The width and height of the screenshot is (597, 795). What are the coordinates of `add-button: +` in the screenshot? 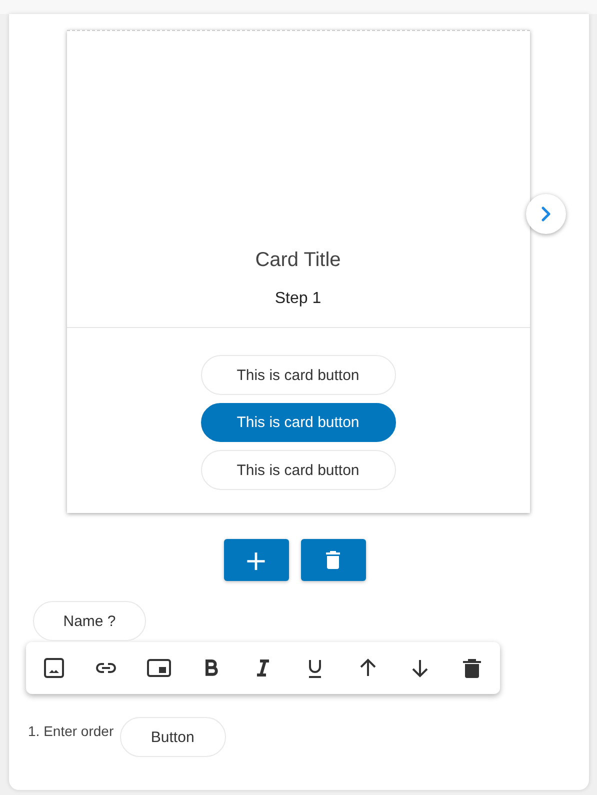 It's located at (256, 560).